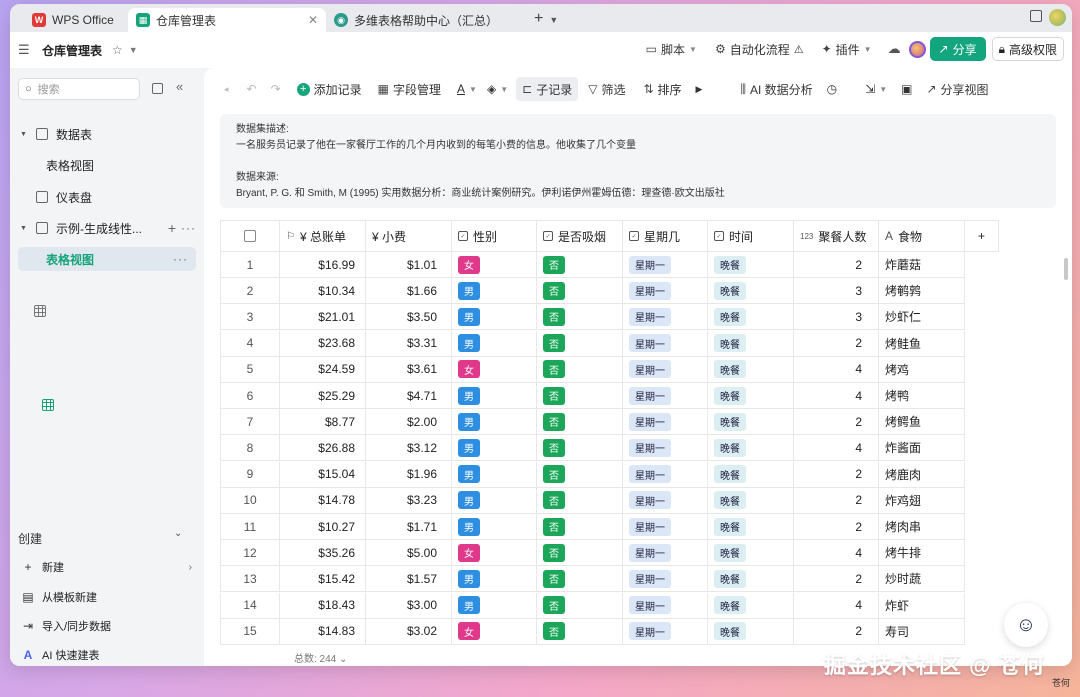  What do you see at coordinates (409, 369) in the screenshot?
I see `cell-tip: $3.61` at bounding box center [409, 369].